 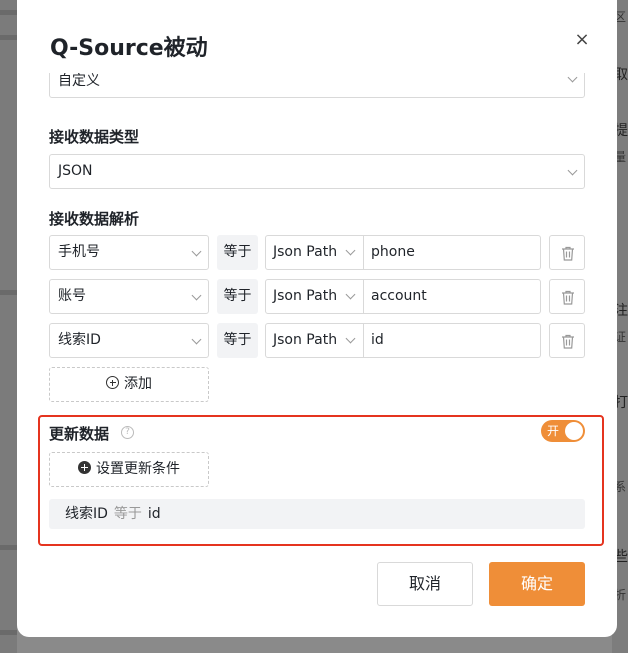 I want to click on json-path-input-group: Json Path id, so click(x=403, y=340).